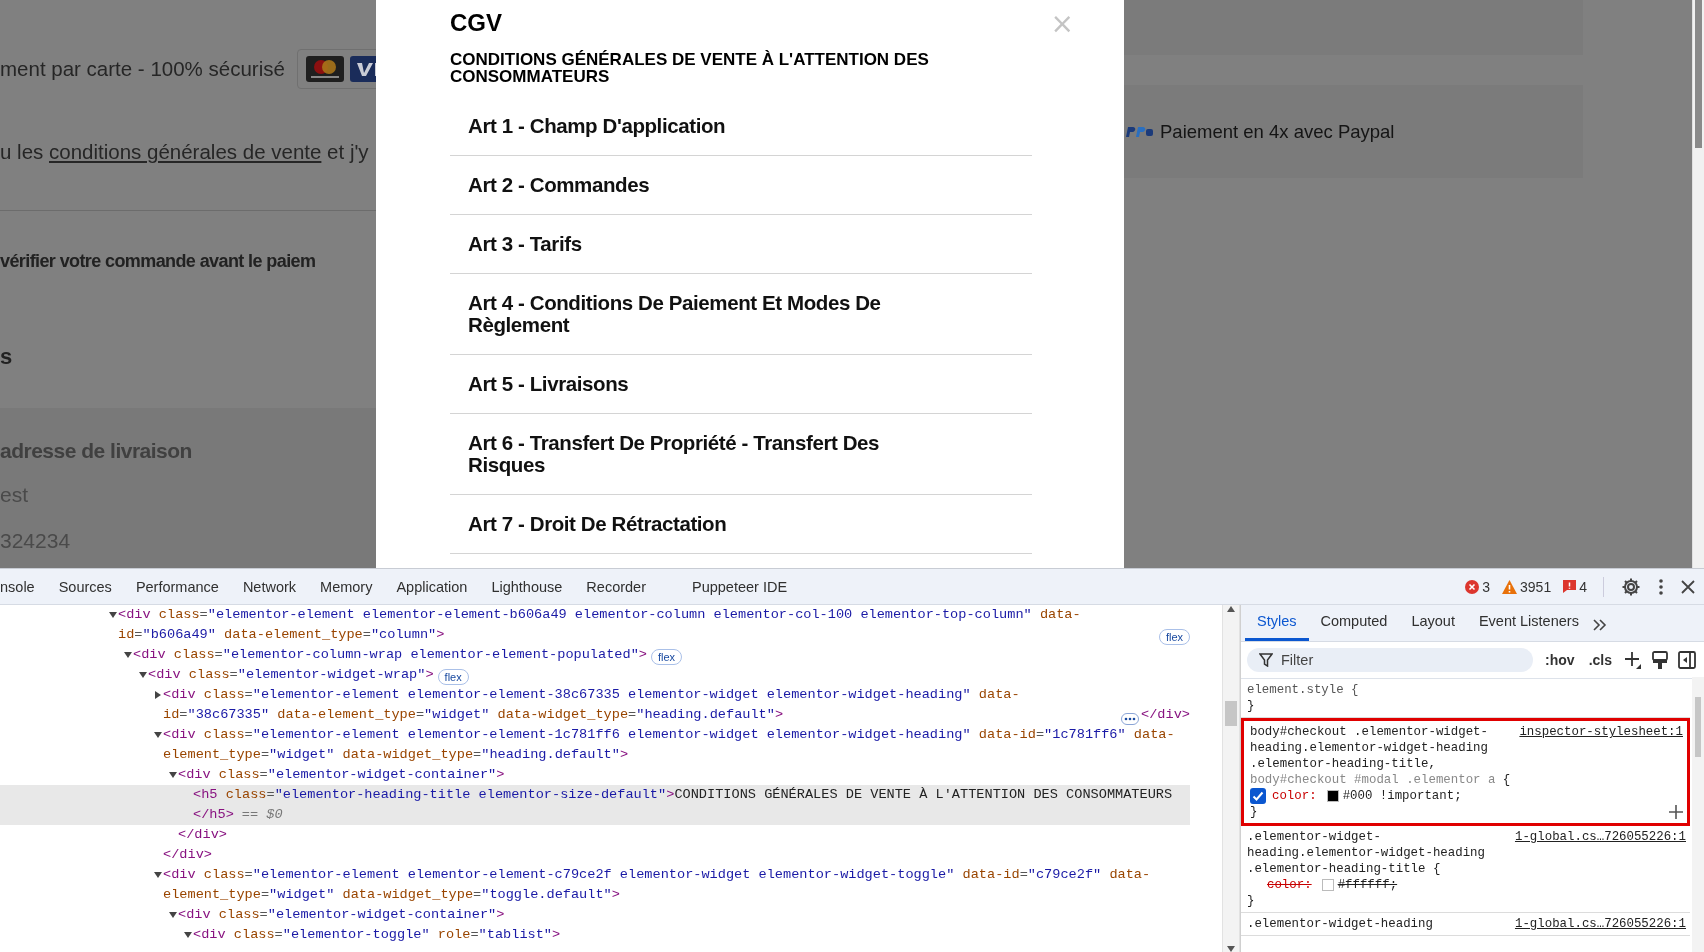 The image size is (1704, 952). Describe the element at coordinates (1366, 853) in the screenshot. I see `css-selector: .elementor-widget-heading.elementor-widget-heading .elementor-heading-title {` at that location.